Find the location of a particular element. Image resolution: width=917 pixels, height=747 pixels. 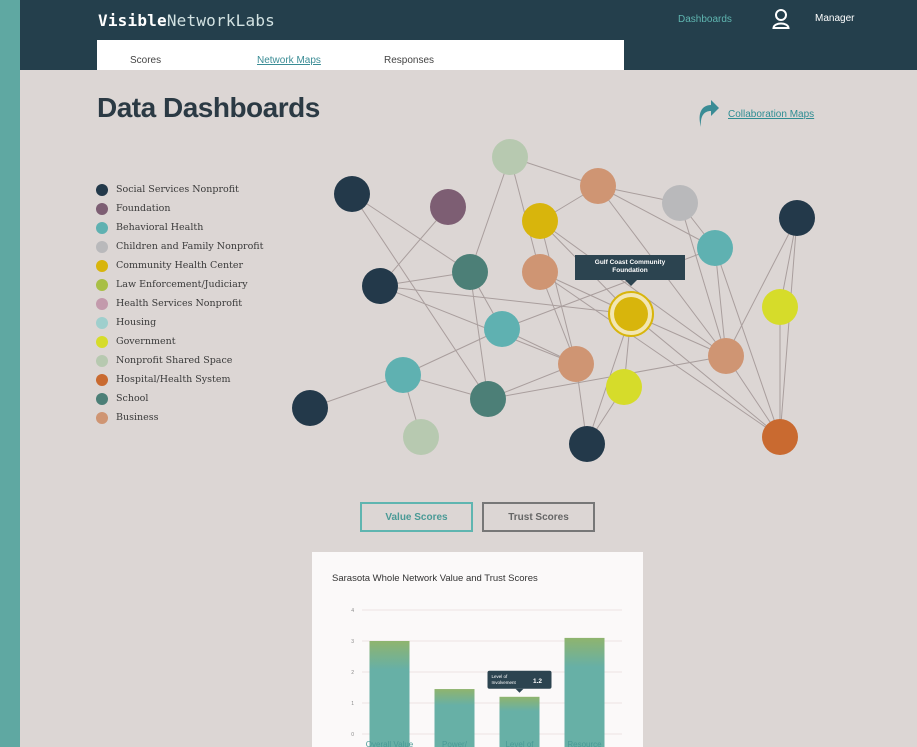

node-tooltip: Gulf Coast Community Foundation is located at coordinates (630, 270).